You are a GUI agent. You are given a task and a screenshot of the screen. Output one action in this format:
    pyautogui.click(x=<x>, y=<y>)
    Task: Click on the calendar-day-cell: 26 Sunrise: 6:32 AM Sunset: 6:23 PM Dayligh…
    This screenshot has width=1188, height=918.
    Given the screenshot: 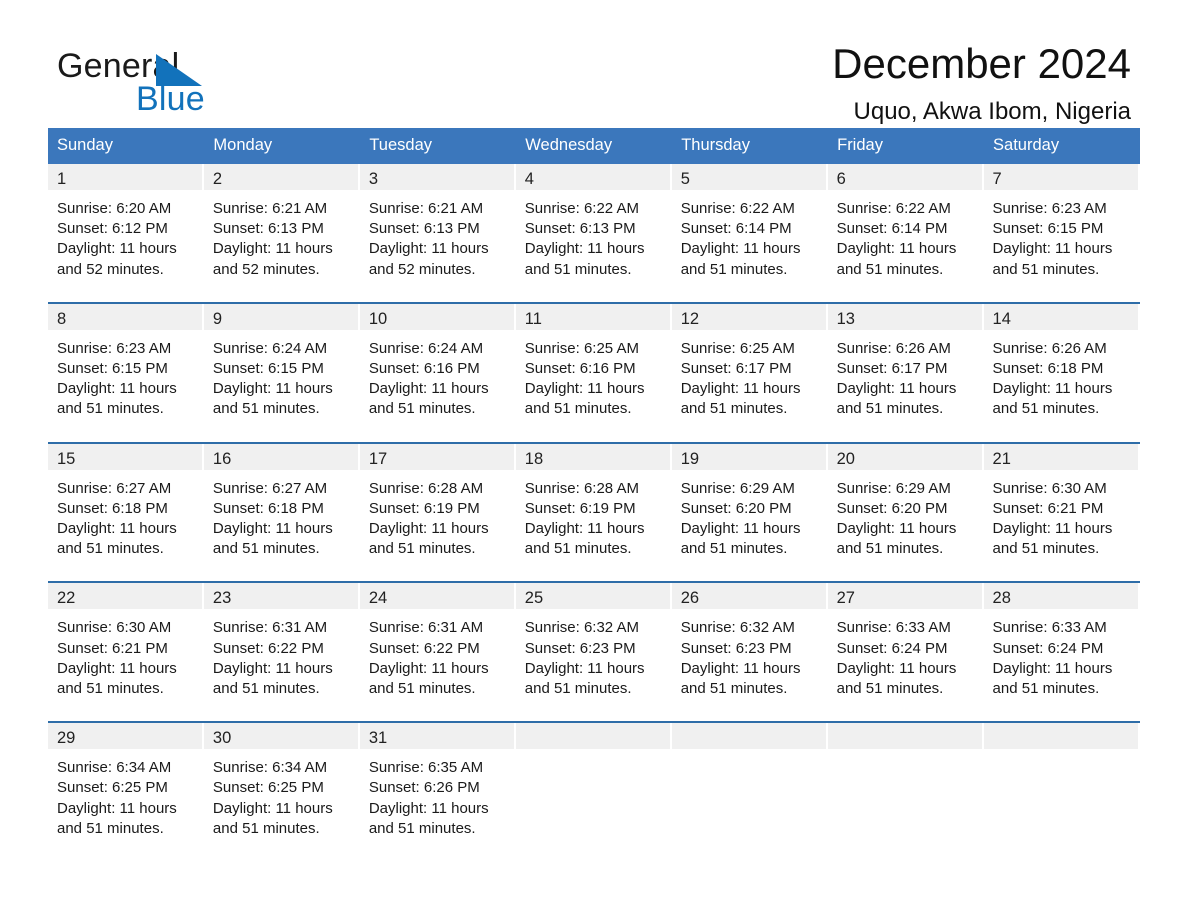 What is the action you would take?
    pyautogui.click(x=749, y=643)
    